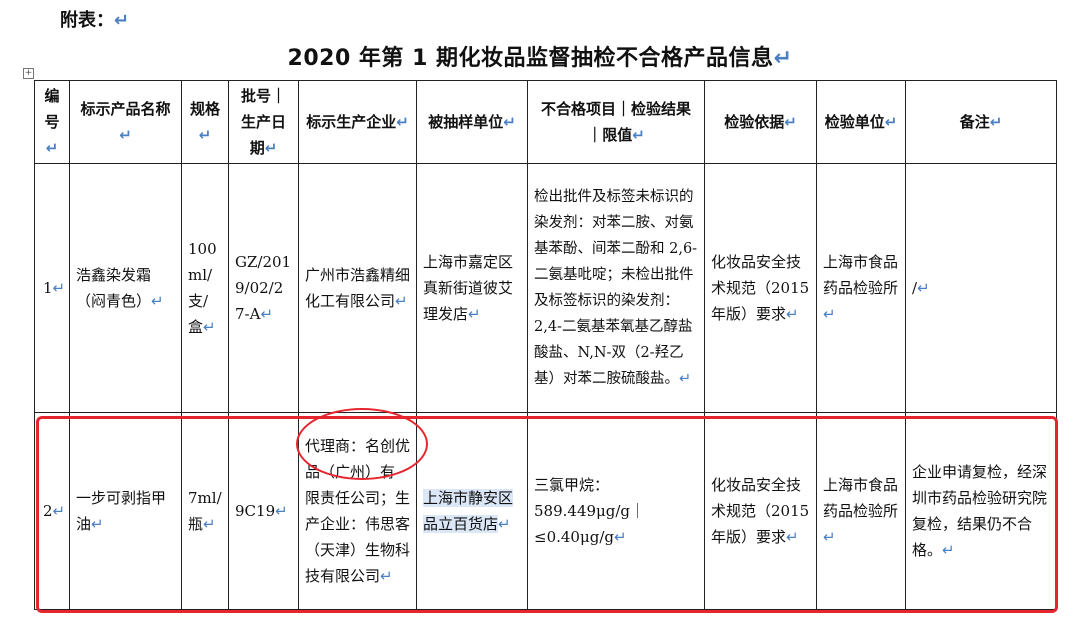 The image size is (1080, 620). I want to click on header-cell: 备注↵, so click(981, 122).